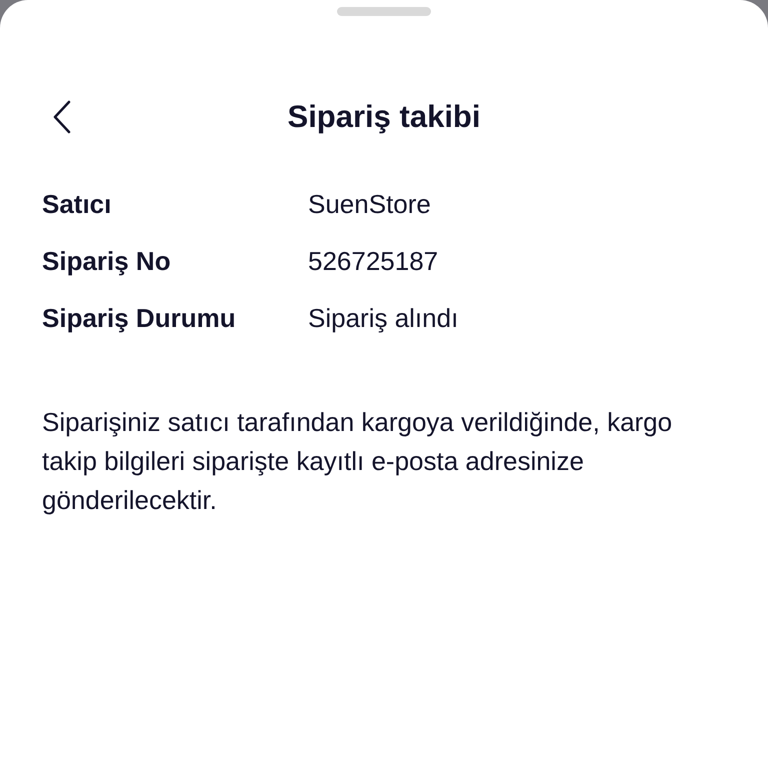  What do you see at coordinates (384, 11) in the screenshot?
I see `drag-handle` at bounding box center [384, 11].